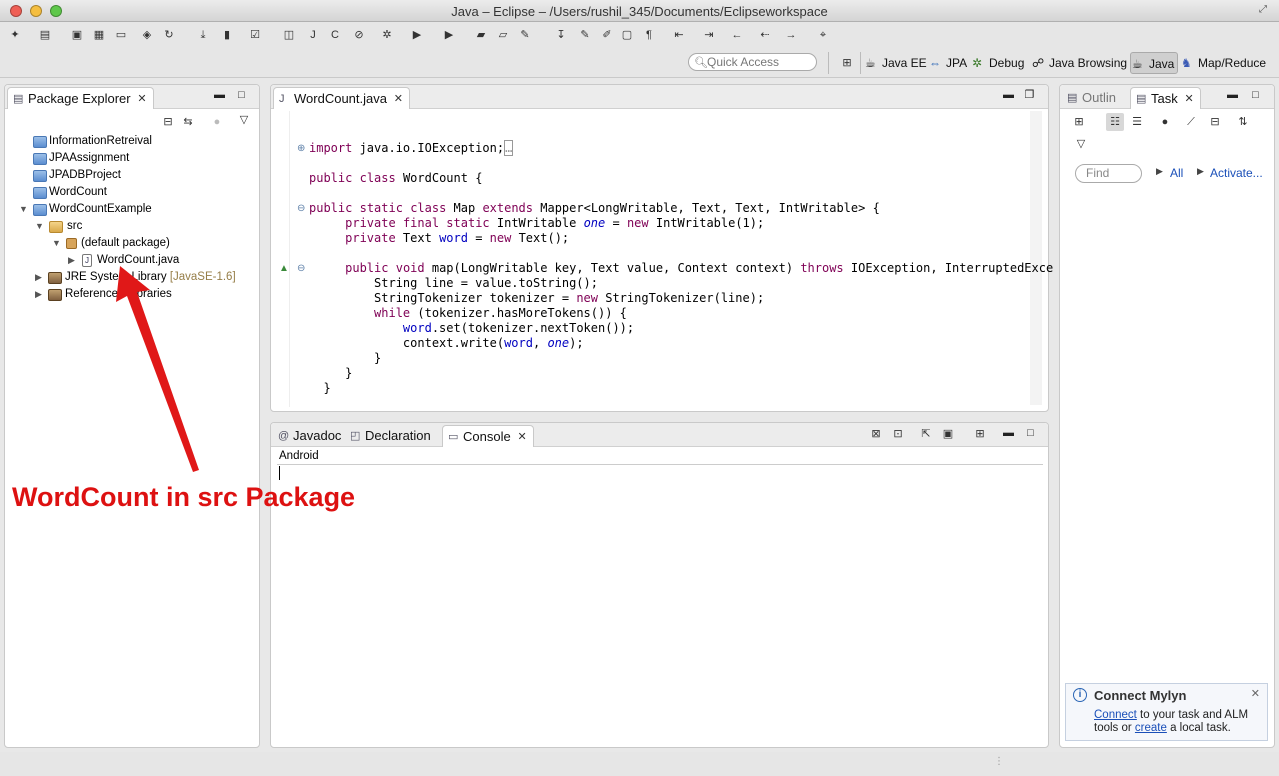 The height and width of the screenshot is (776, 1279). I want to click on clear-console-icon: ⊠, so click(876, 434).